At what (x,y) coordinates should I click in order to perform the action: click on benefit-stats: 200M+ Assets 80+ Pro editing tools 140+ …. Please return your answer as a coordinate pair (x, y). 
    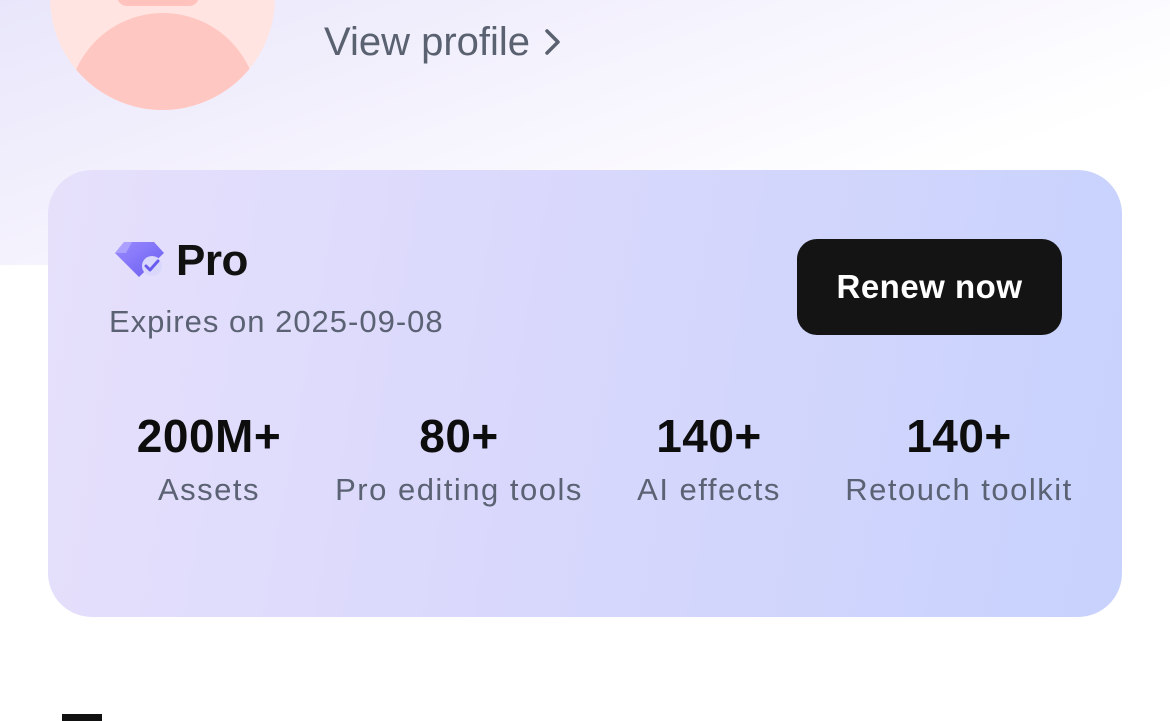
    Looking at the image, I should click on (584, 458).